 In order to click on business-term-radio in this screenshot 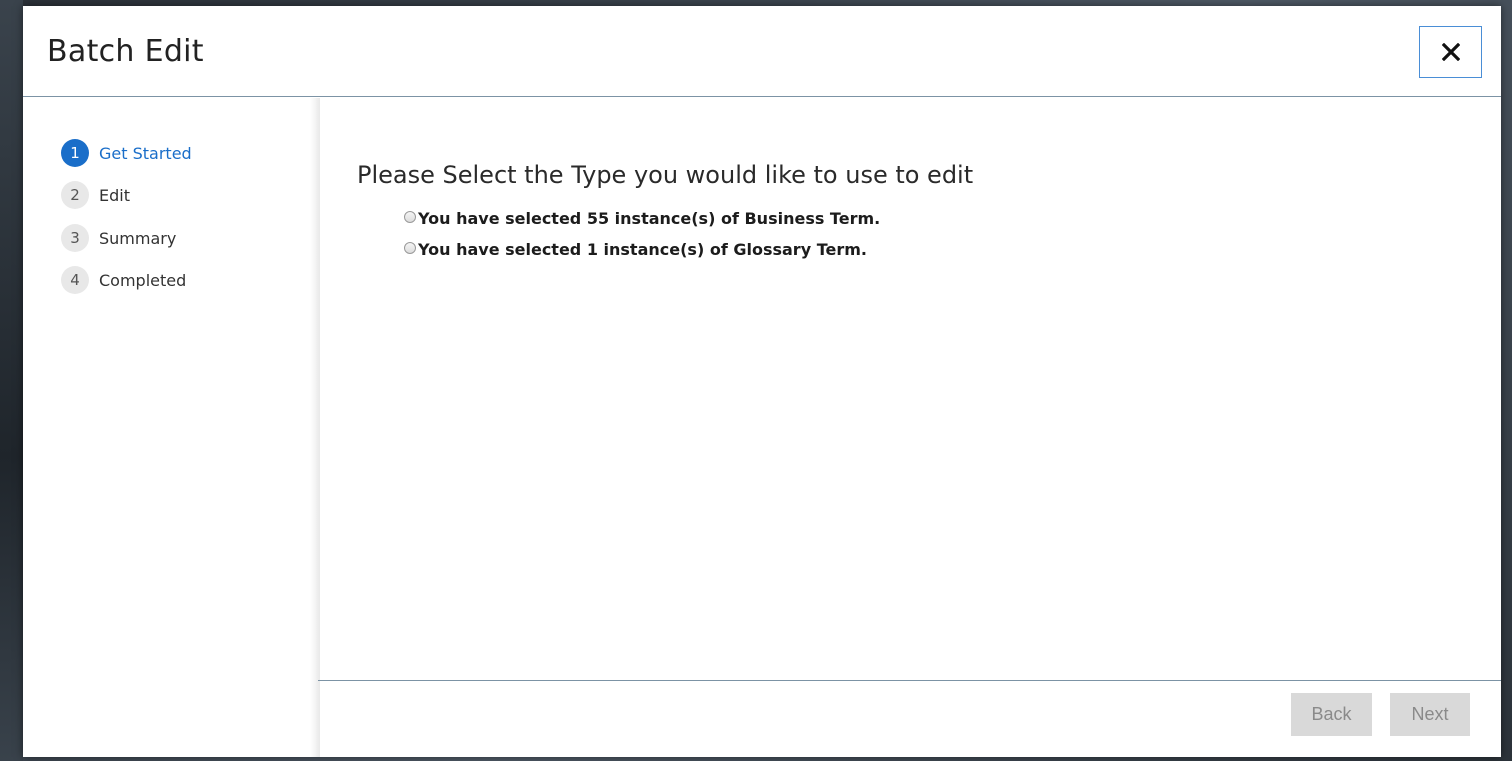, I will do `click(410, 216)`.